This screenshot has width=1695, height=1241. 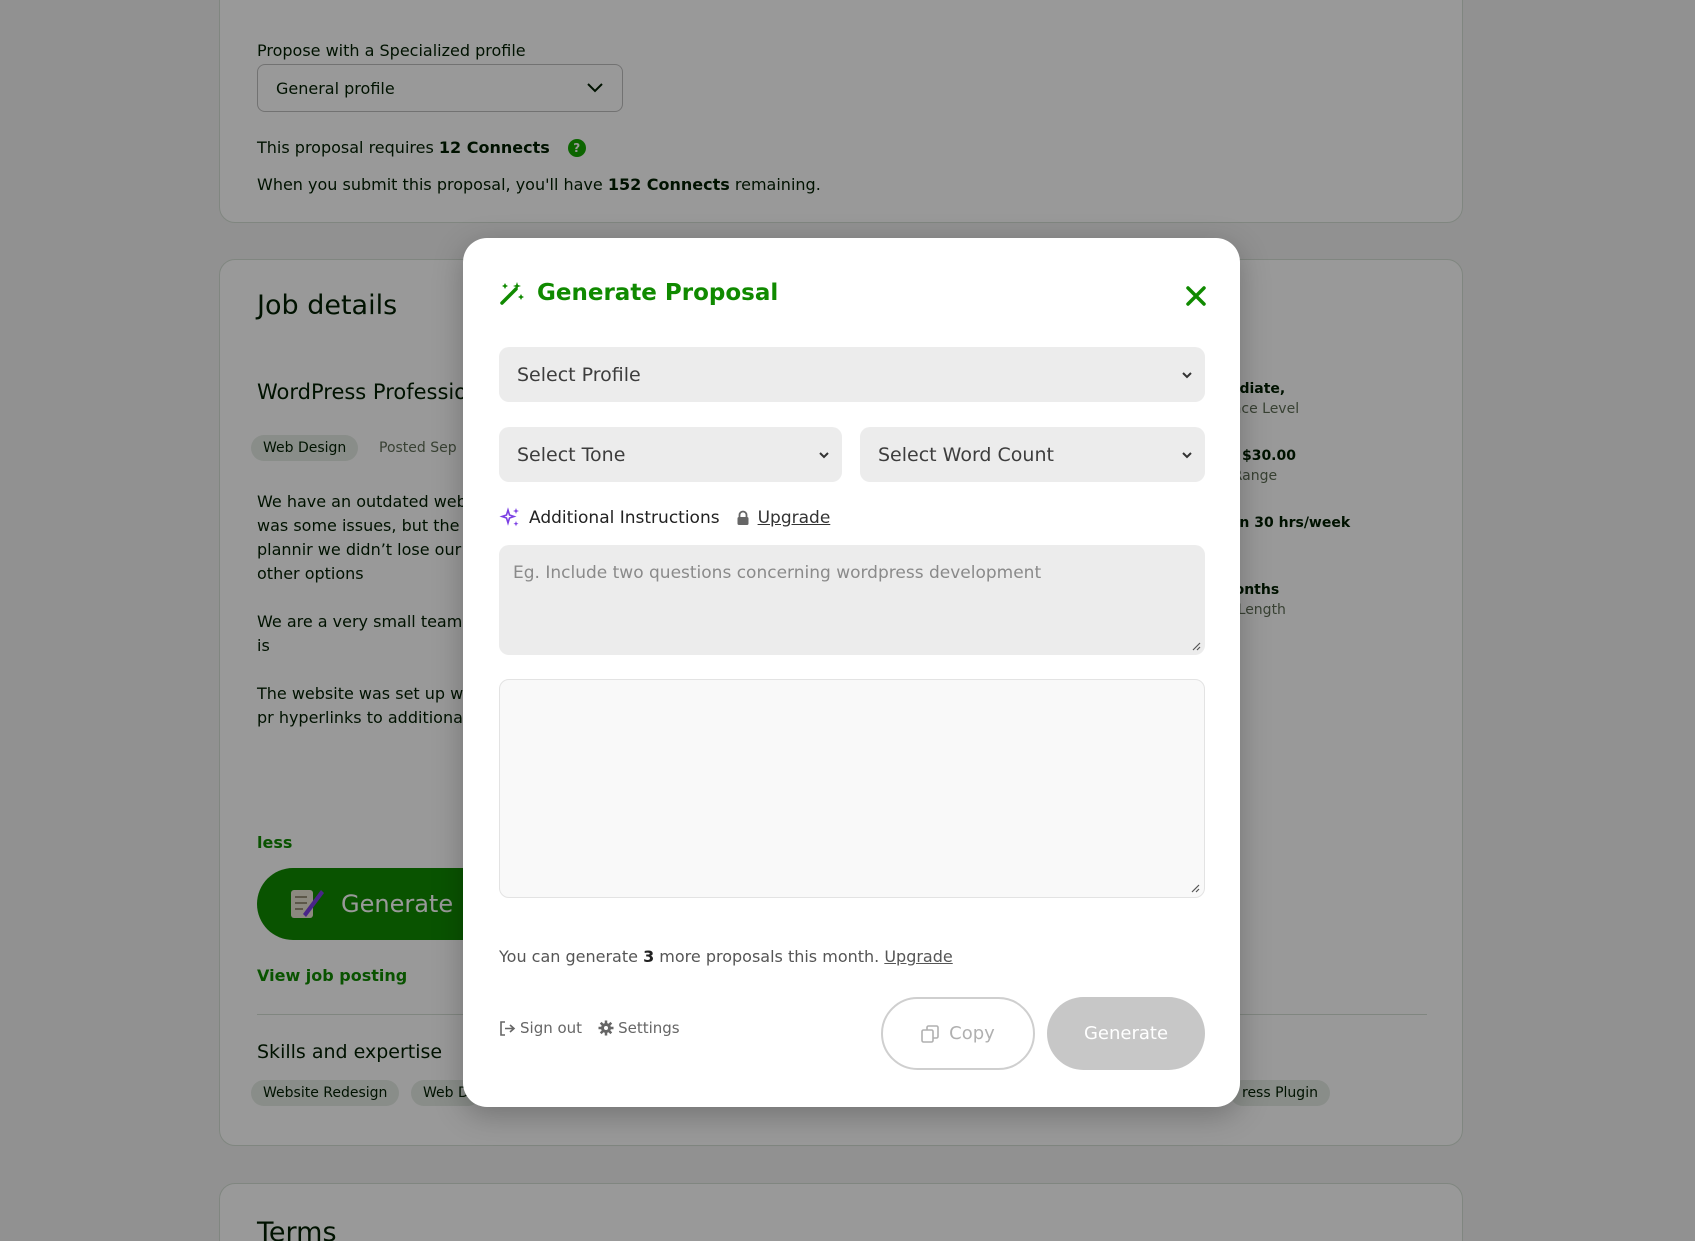 I want to click on lock-icon, so click(x=743, y=517).